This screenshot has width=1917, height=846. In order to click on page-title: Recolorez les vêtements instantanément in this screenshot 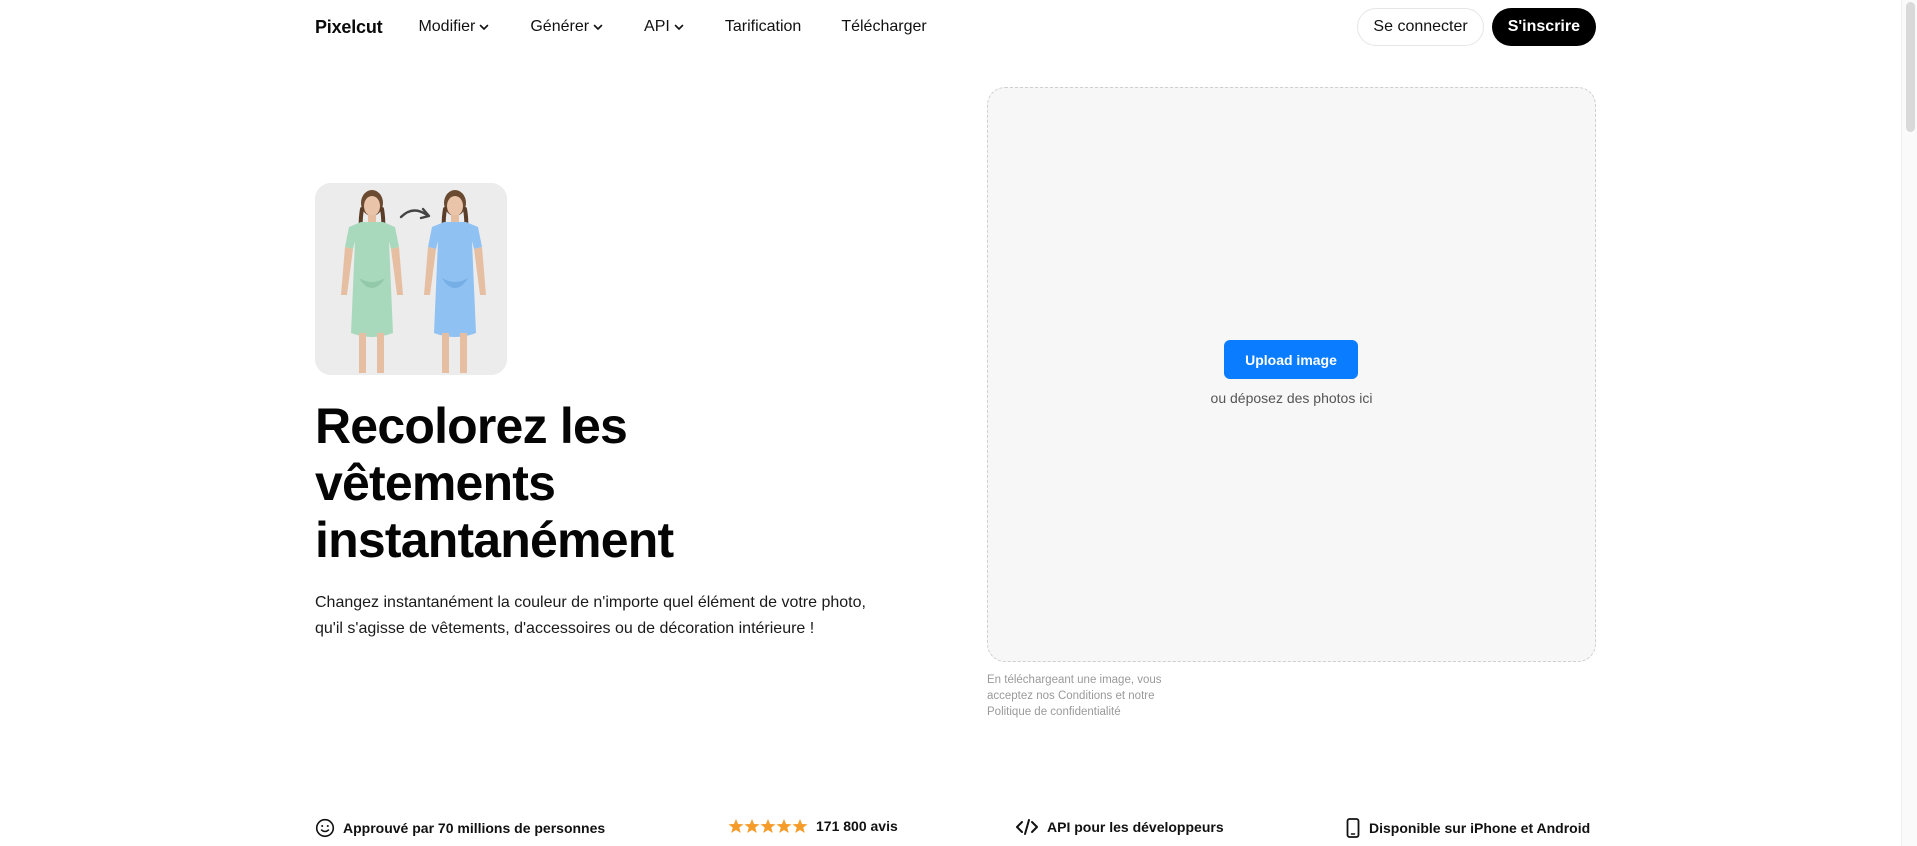, I will do `click(494, 483)`.